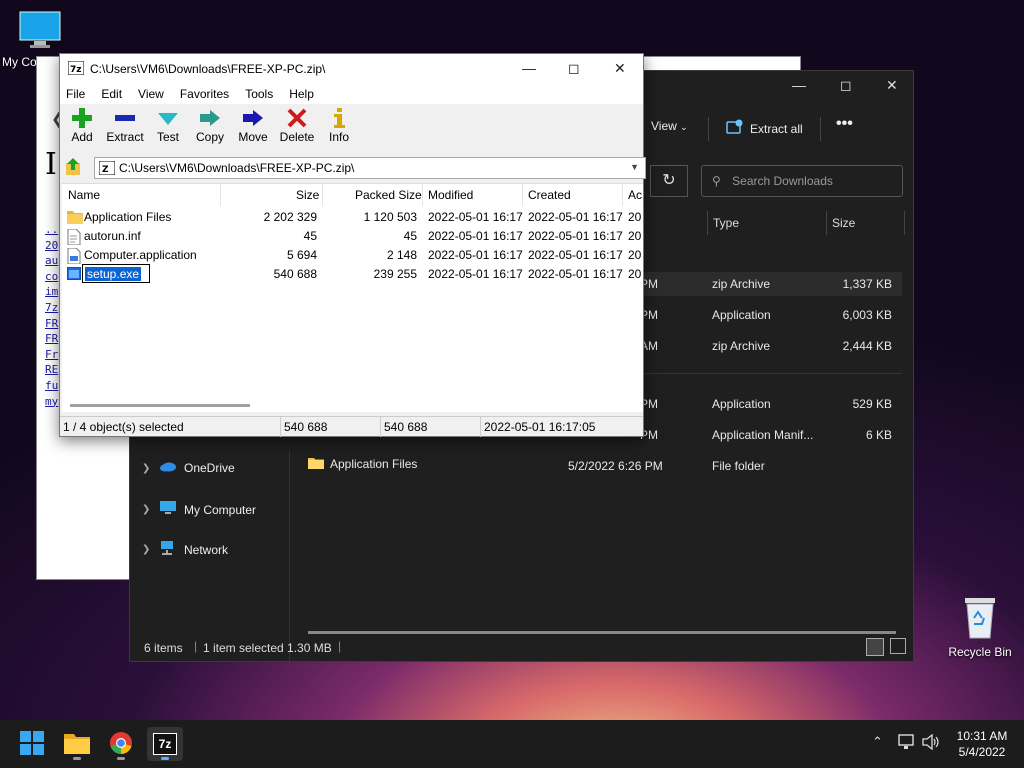 The width and height of the screenshot is (1024, 768). What do you see at coordinates (123, 427) in the screenshot?
I see `selection-status: 1 / 4 object(s) selected` at bounding box center [123, 427].